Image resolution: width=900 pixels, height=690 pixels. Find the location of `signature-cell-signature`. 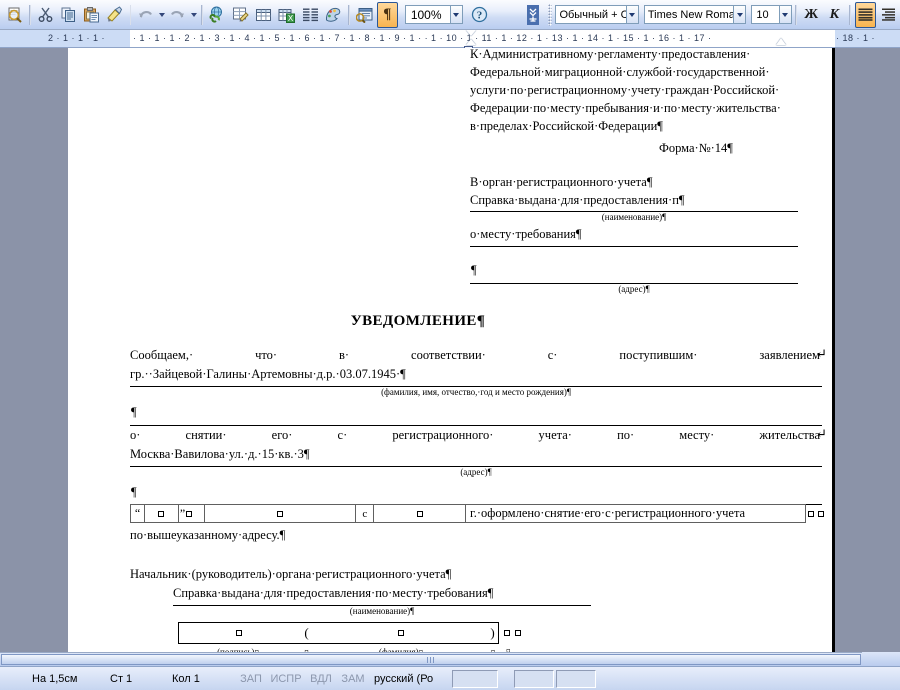

signature-cell-signature is located at coordinates (238, 633).